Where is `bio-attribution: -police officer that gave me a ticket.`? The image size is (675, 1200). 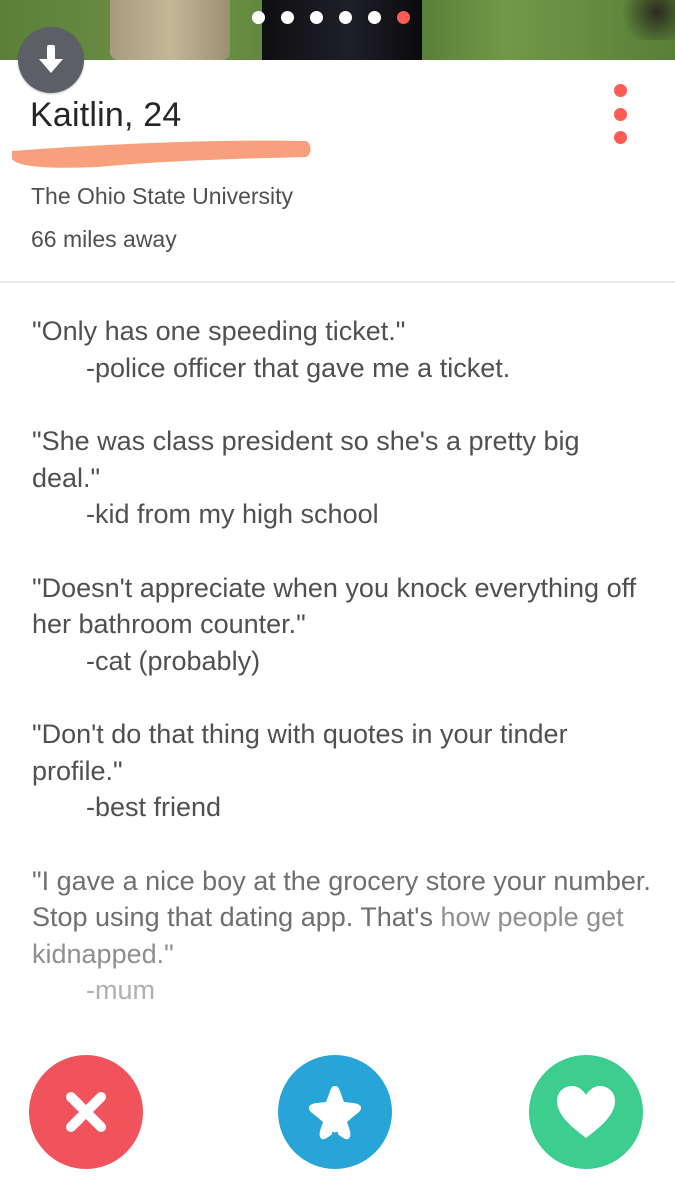
bio-attribution: -police officer that gave me a ticket. is located at coordinates (298, 367).